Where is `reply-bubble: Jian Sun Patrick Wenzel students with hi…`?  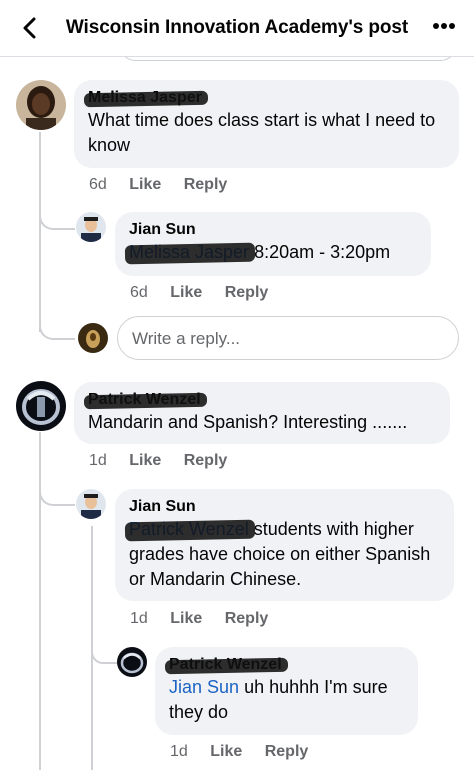 reply-bubble: Jian Sun Patrick Wenzel students with hi… is located at coordinates (284, 545).